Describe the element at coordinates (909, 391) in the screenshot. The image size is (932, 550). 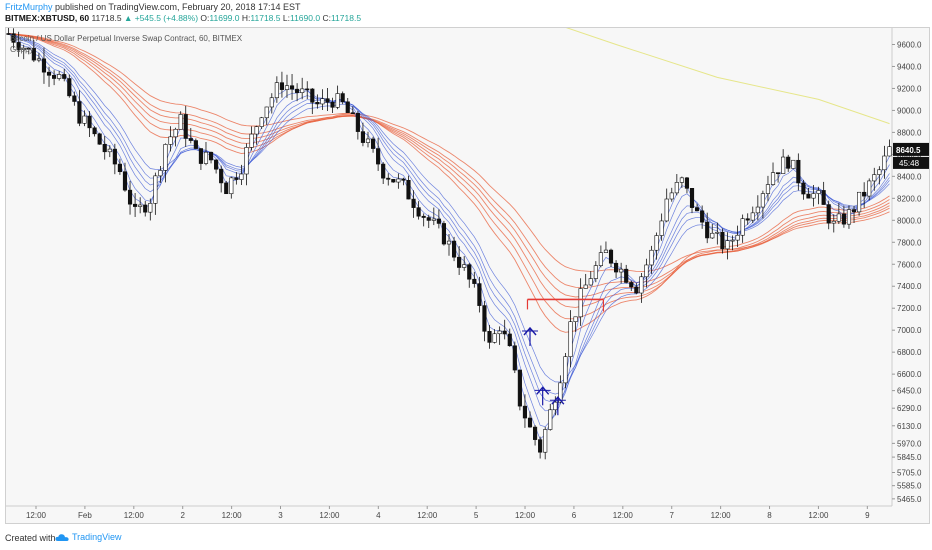
I see `price-tick-label: 6450.0` at that location.